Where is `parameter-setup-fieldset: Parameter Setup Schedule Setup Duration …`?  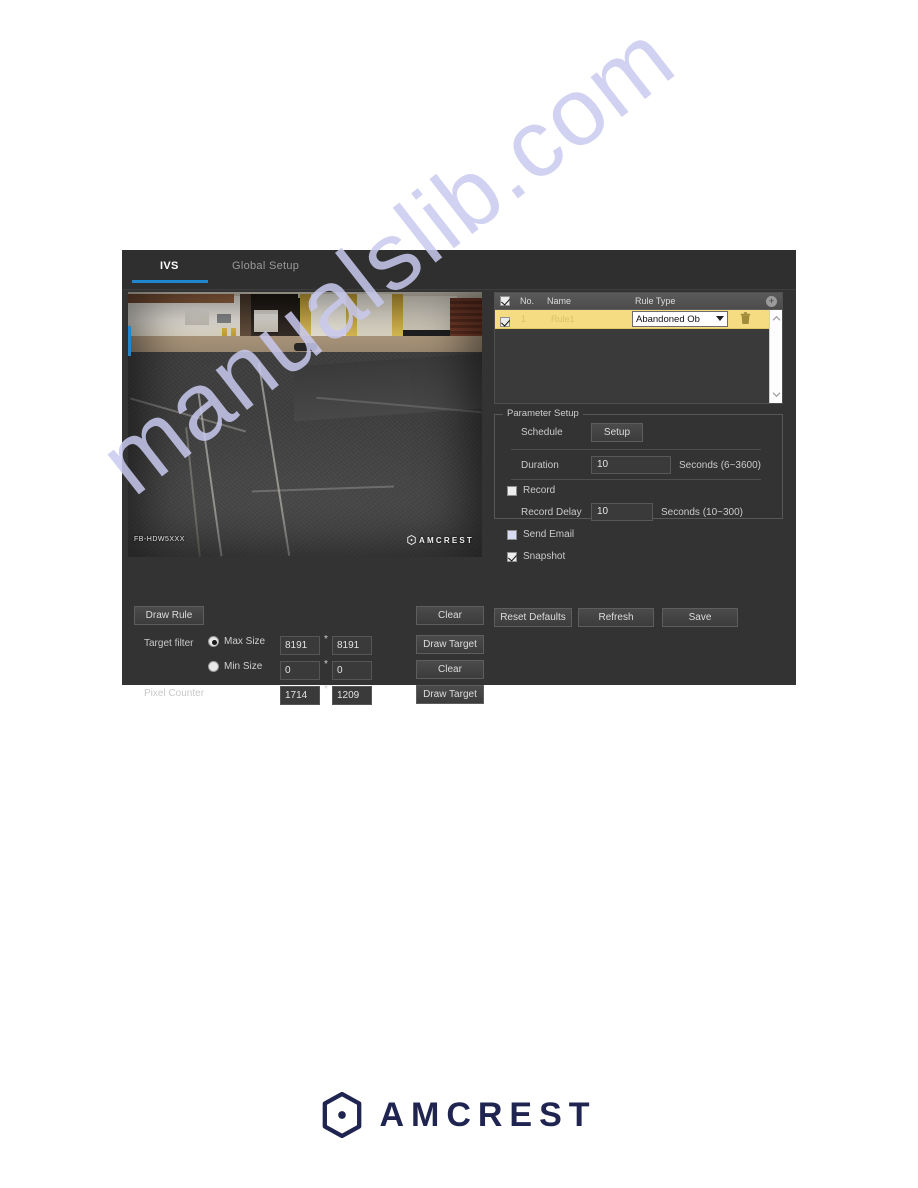
parameter-setup-fieldset: Parameter Setup Schedule Setup Duration … is located at coordinates (638, 485).